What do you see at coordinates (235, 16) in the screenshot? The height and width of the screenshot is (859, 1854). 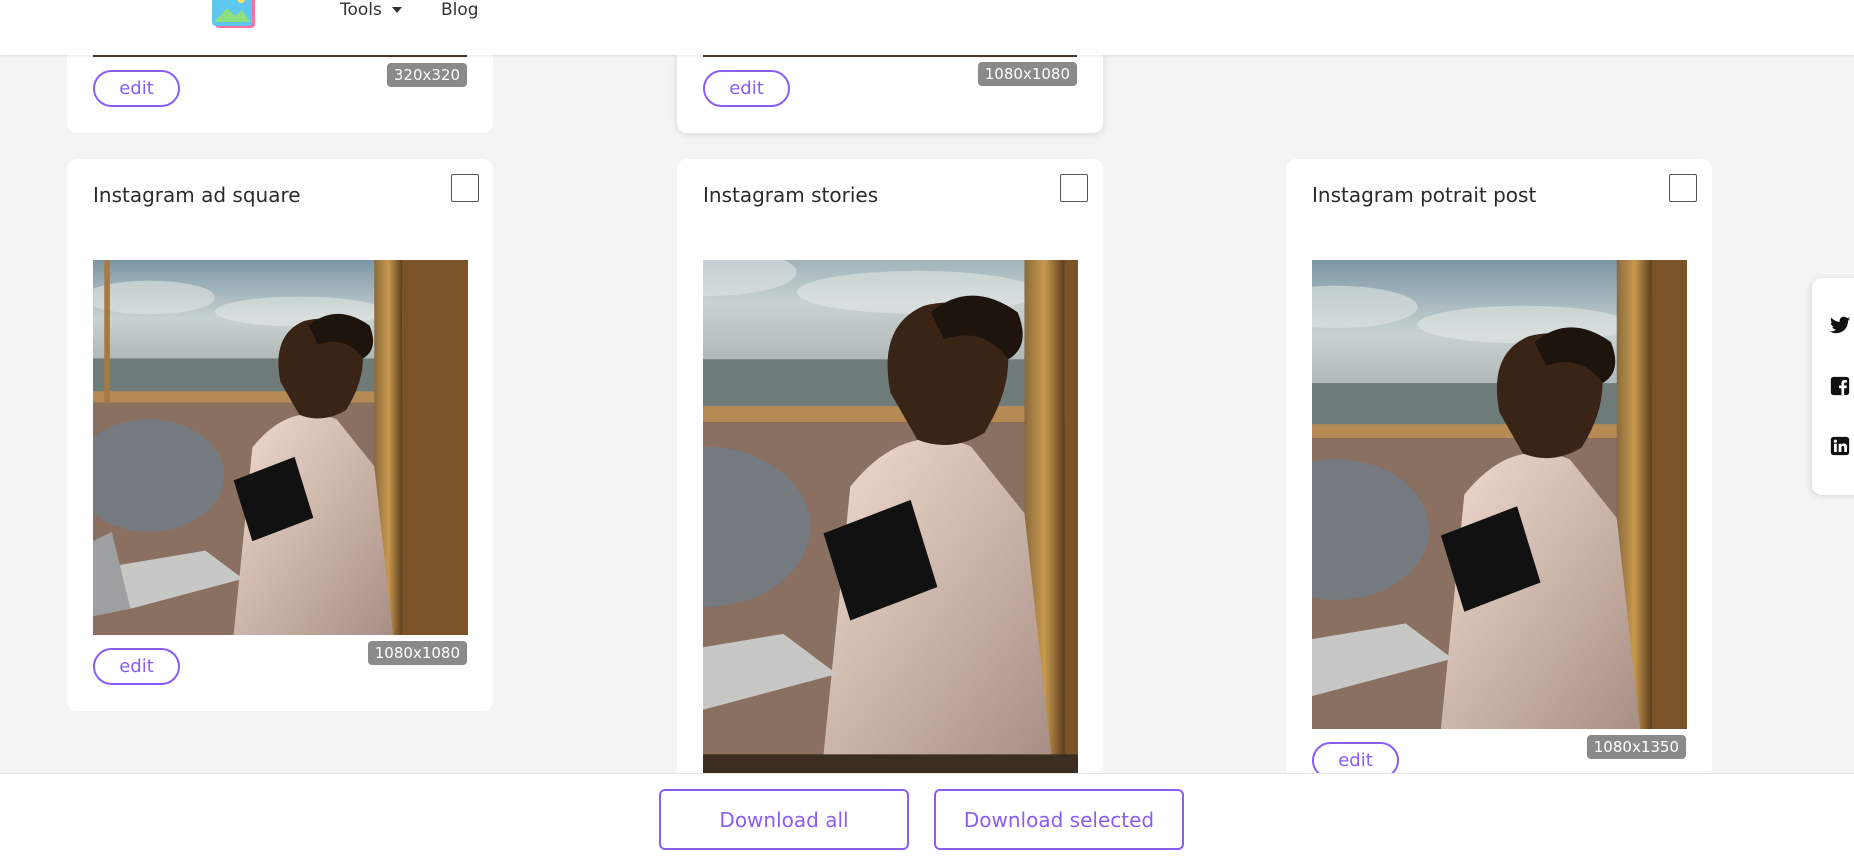 I see `logo-icon` at bounding box center [235, 16].